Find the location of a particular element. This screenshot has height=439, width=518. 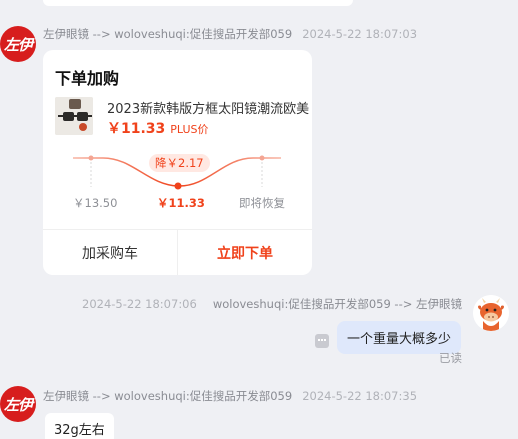

message-3-bubble: 32g左右 is located at coordinates (79, 426).